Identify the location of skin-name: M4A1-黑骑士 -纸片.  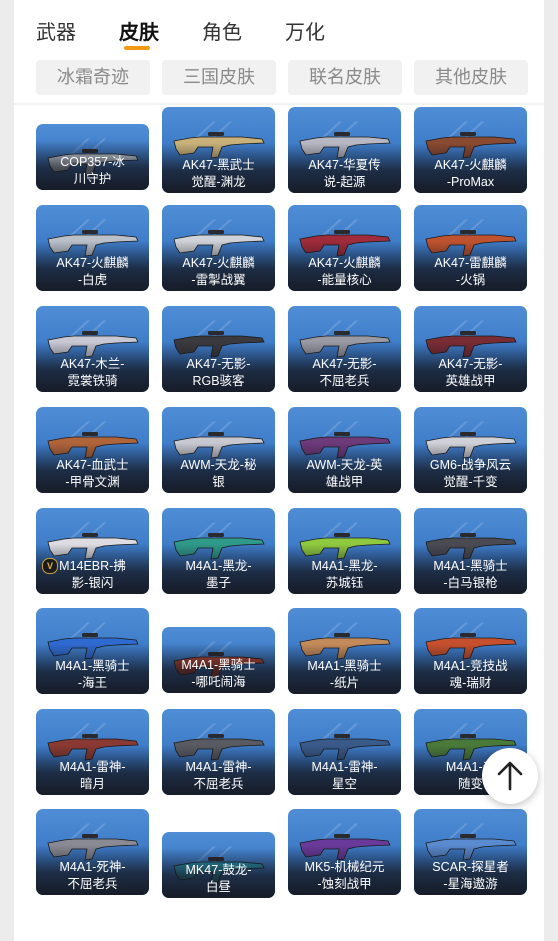
(344, 674).